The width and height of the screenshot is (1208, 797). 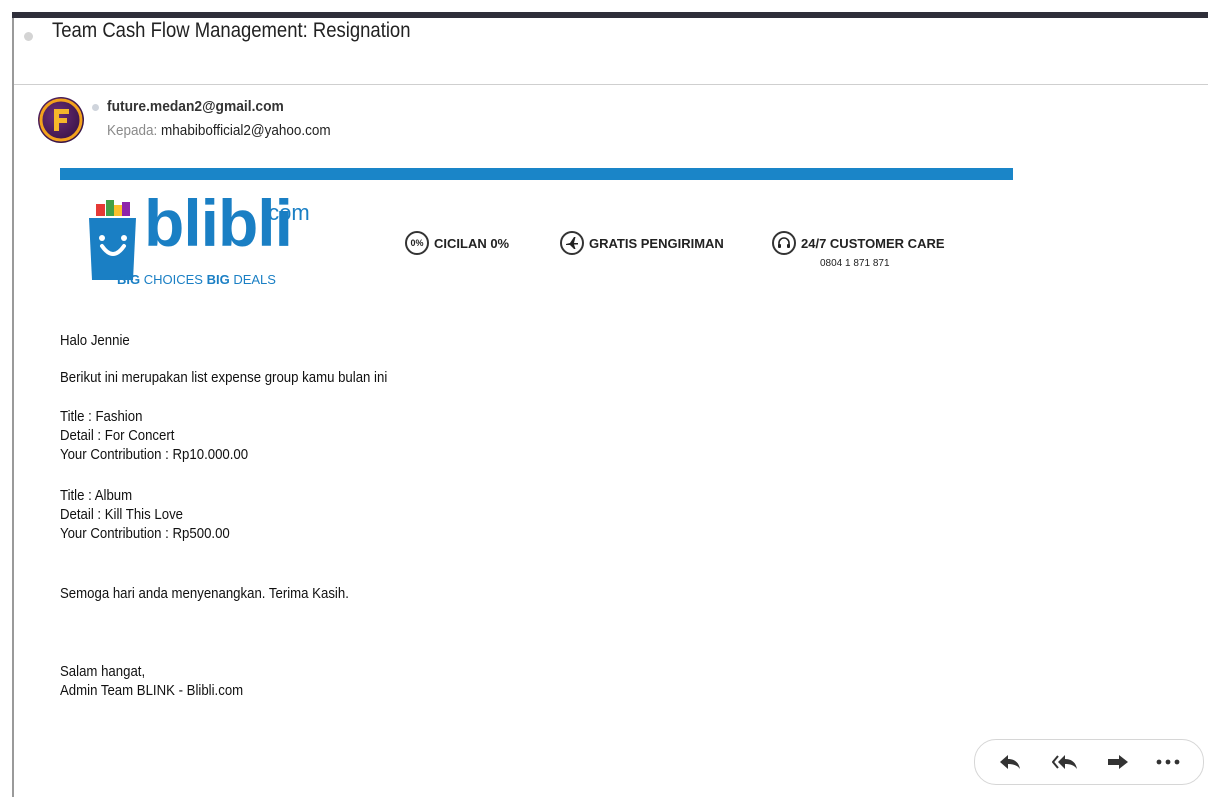 I want to click on window-left-border, so click(x=13, y=407).